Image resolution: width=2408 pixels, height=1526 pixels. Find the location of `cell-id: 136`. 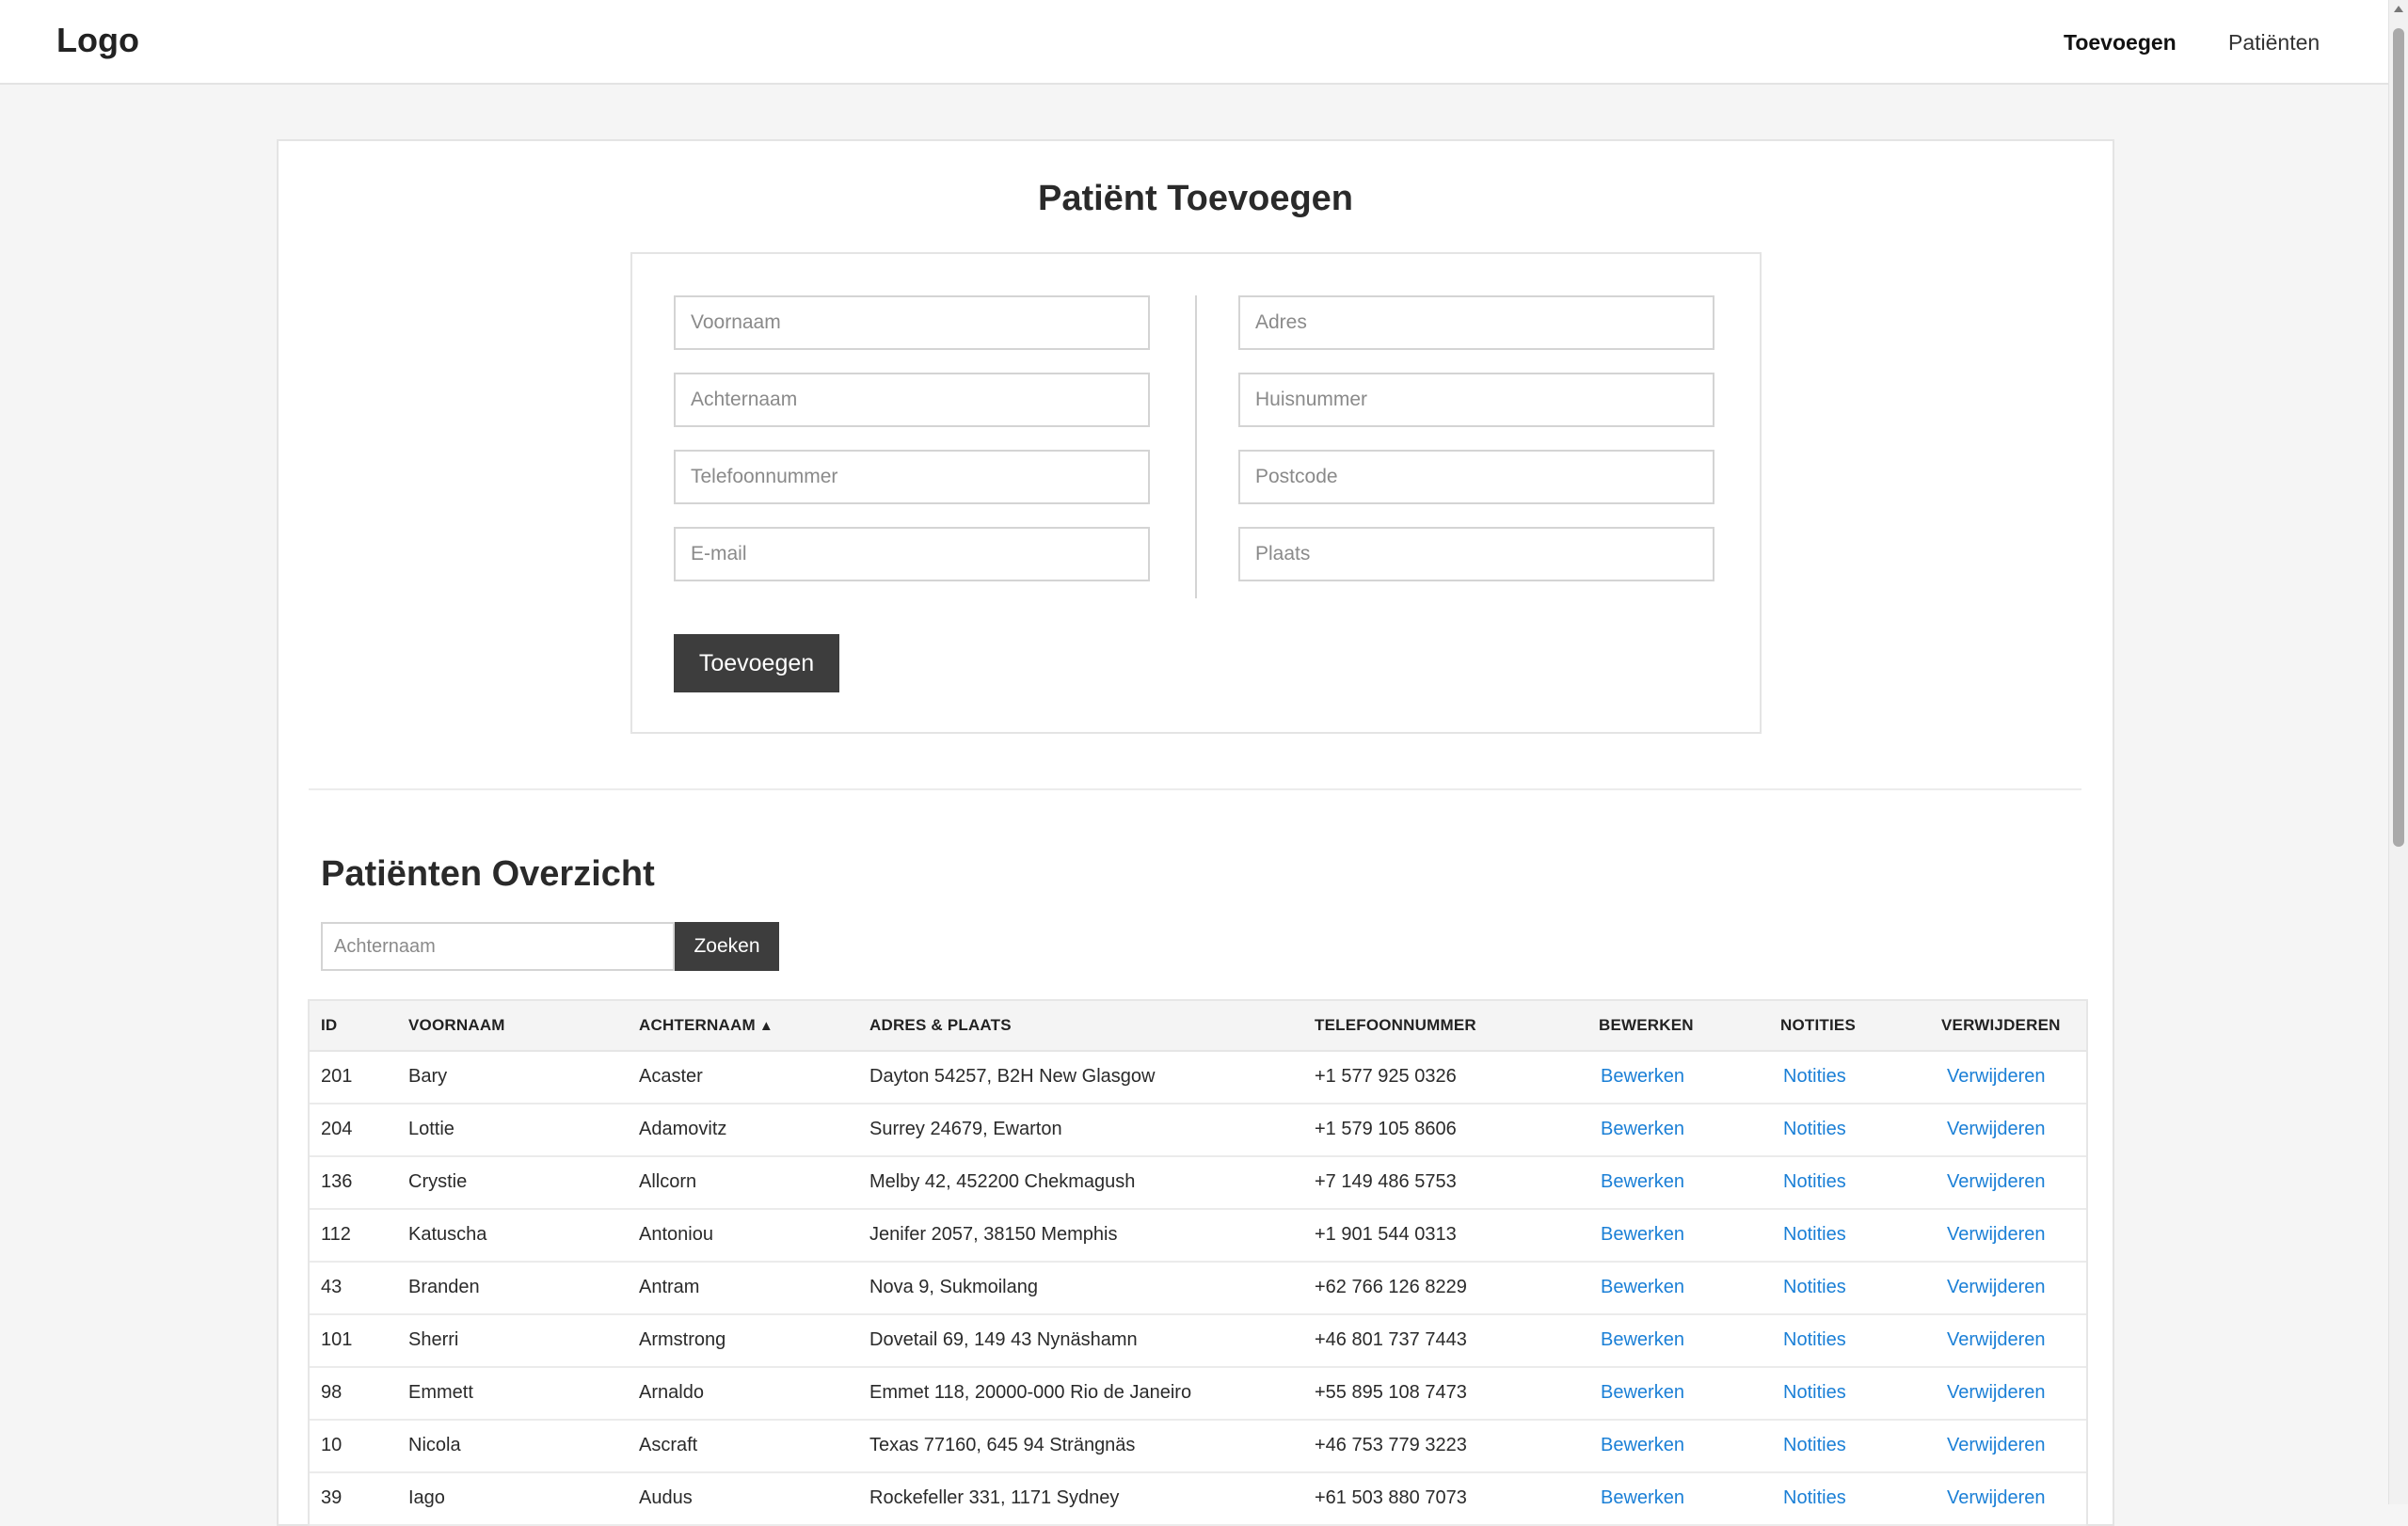

cell-id: 136 is located at coordinates (337, 1181).